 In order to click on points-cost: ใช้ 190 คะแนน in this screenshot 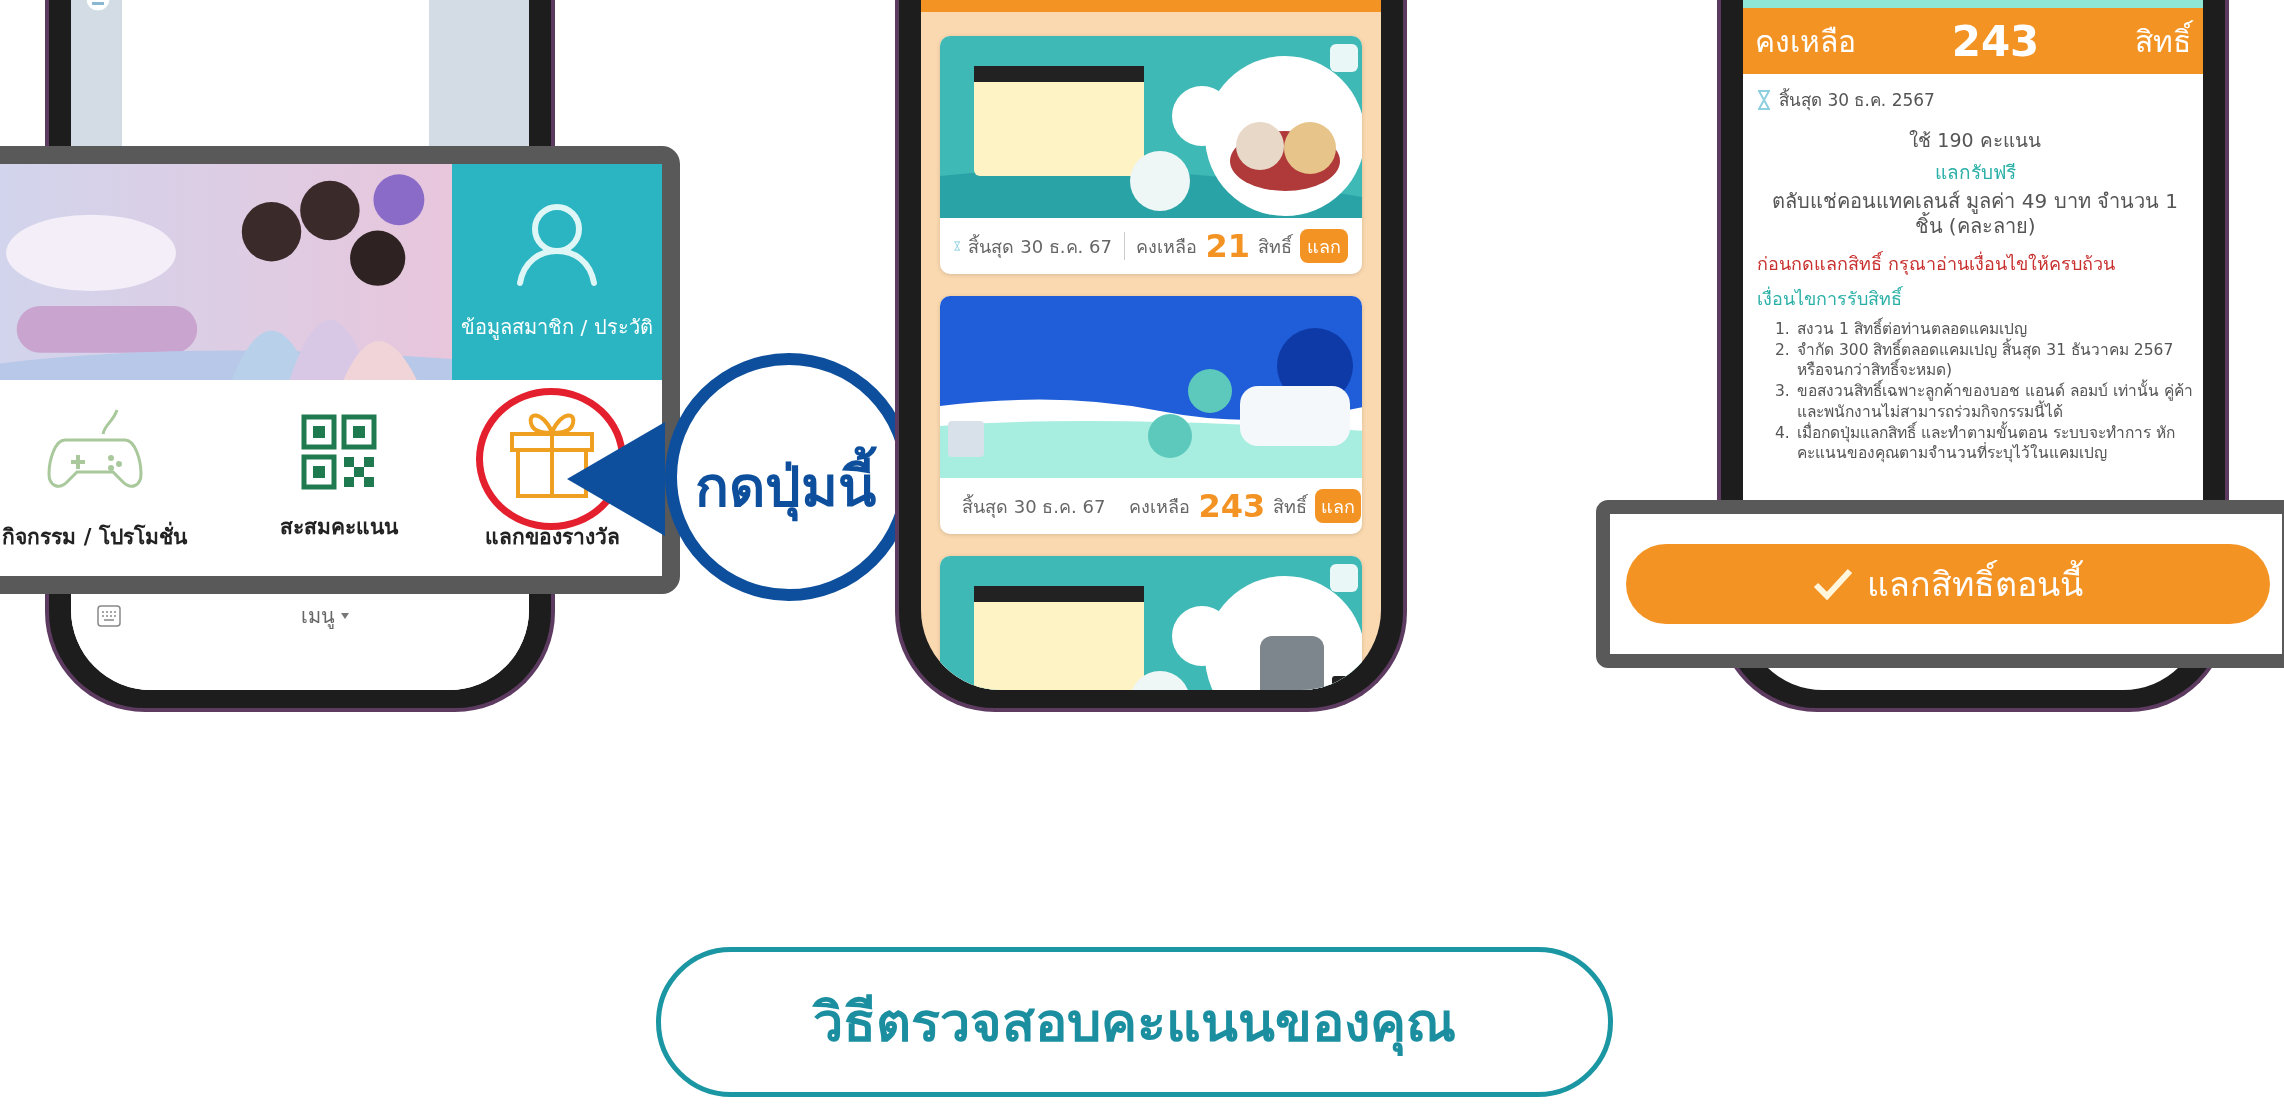, I will do `click(1975, 140)`.